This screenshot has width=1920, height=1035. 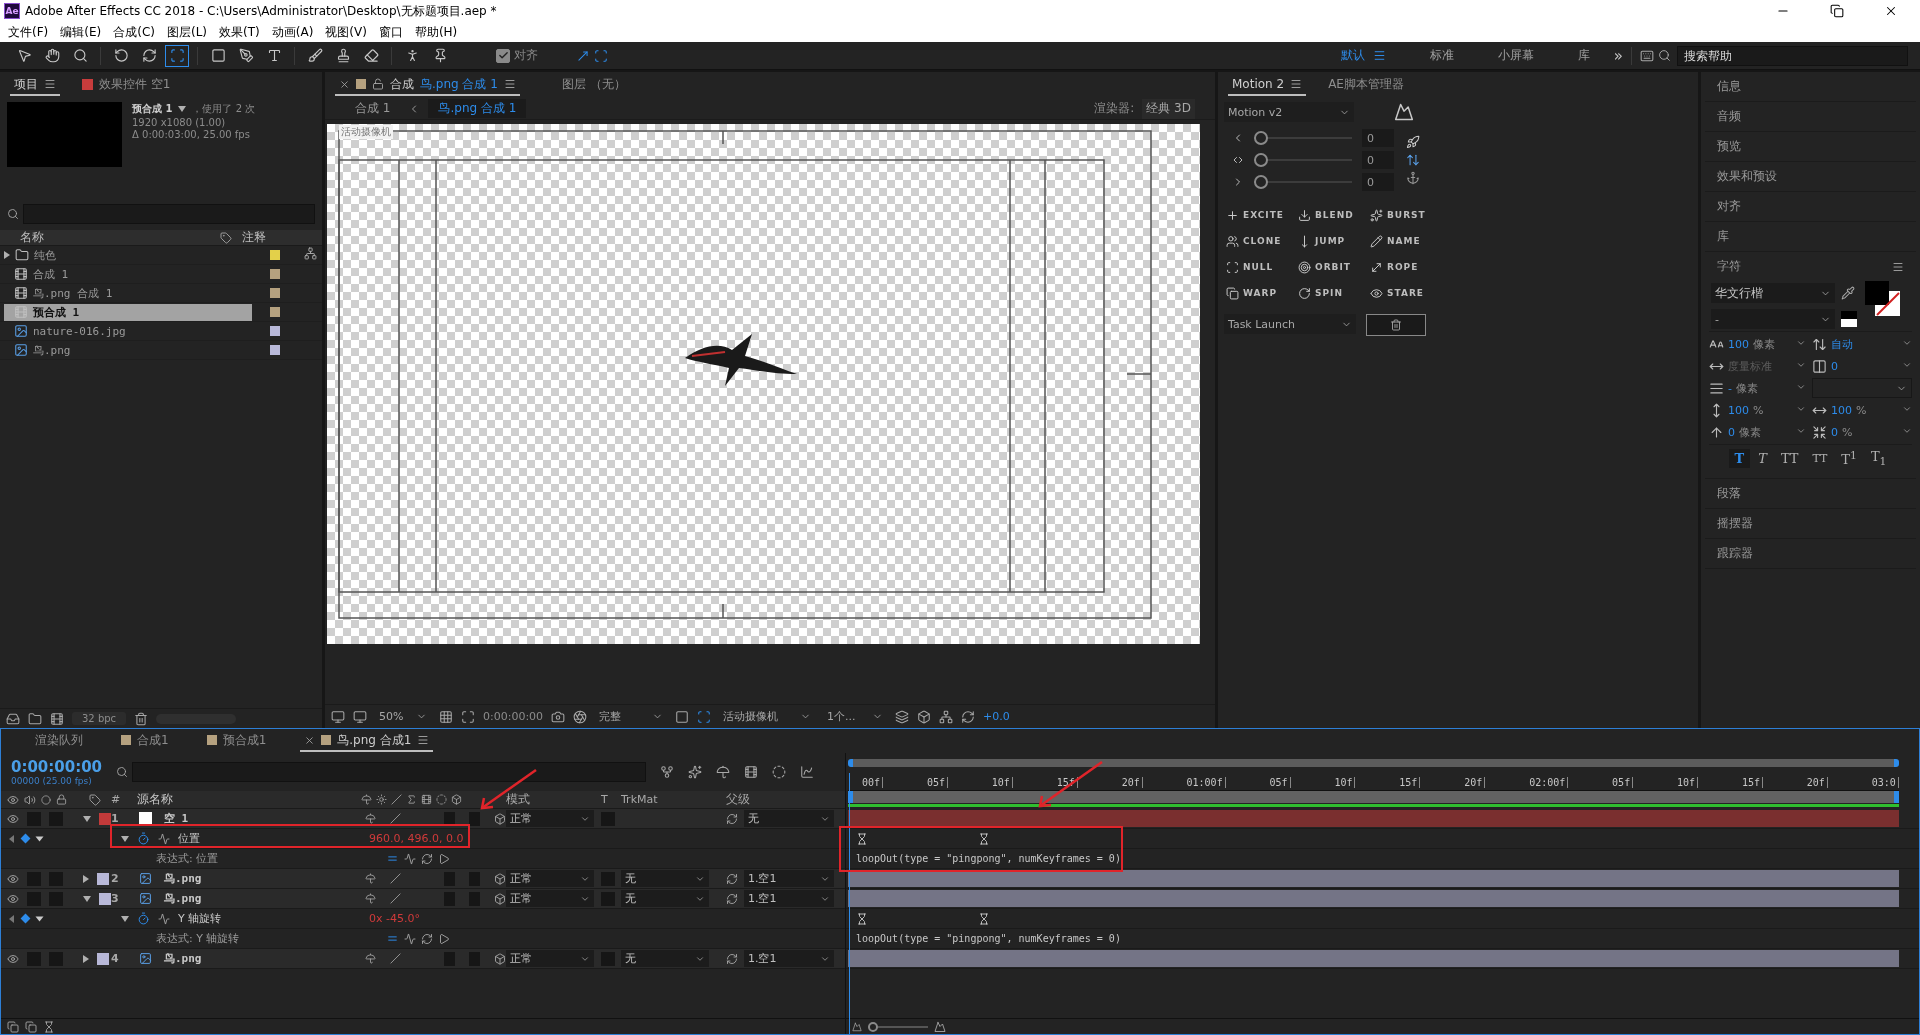 What do you see at coordinates (1331, 215) in the screenshot?
I see `motion-tool-button: BLEND` at bounding box center [1331, 215].